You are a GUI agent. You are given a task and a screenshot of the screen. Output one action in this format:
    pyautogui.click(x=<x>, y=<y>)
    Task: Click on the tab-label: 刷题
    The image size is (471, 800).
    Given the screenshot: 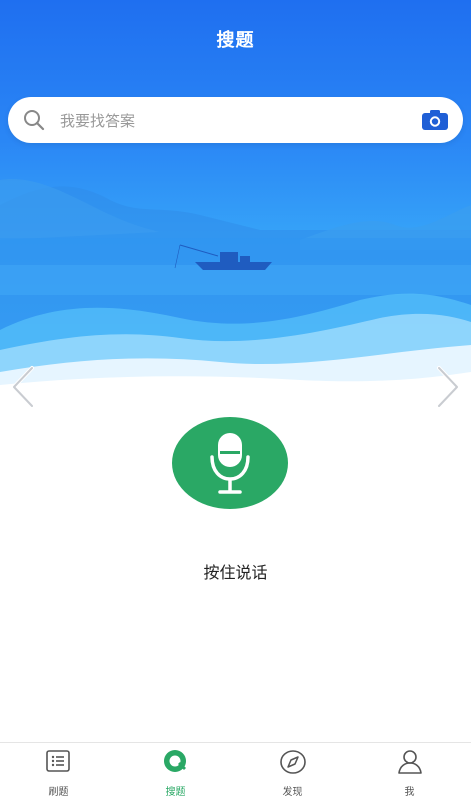 What is the action you would take?
    pyautogui.click(x=58, y=792)
    